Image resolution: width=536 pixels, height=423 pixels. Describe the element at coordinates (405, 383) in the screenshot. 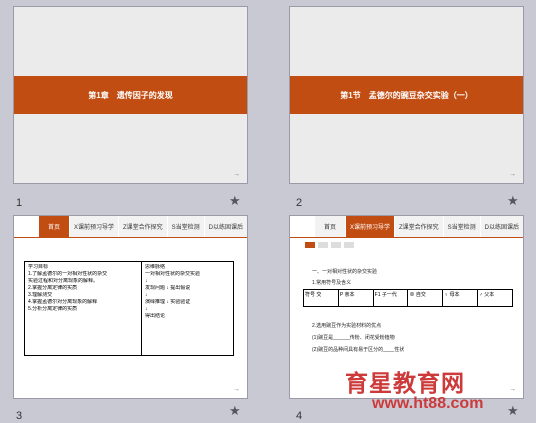

I see `watermark: 育星教育网` at that location.